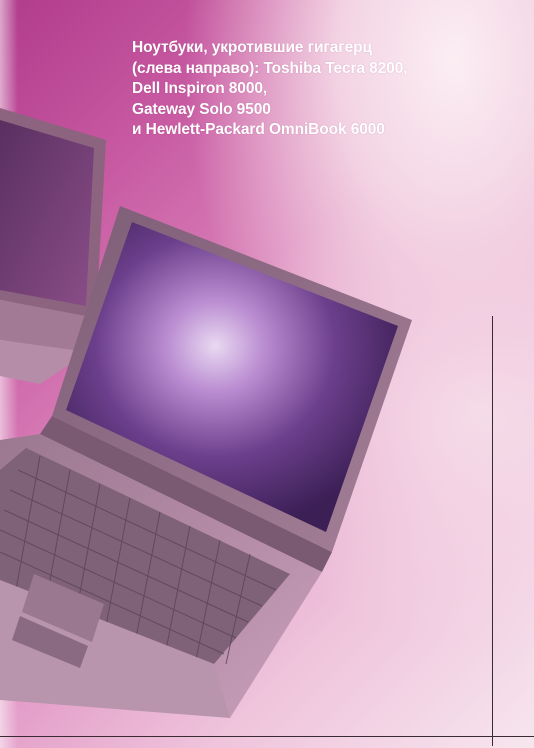 This screenshot has width=534, height=748. I want to click on caption-line-5: и Hewlett-Packard OmniBook 6000, so click(258, 129).